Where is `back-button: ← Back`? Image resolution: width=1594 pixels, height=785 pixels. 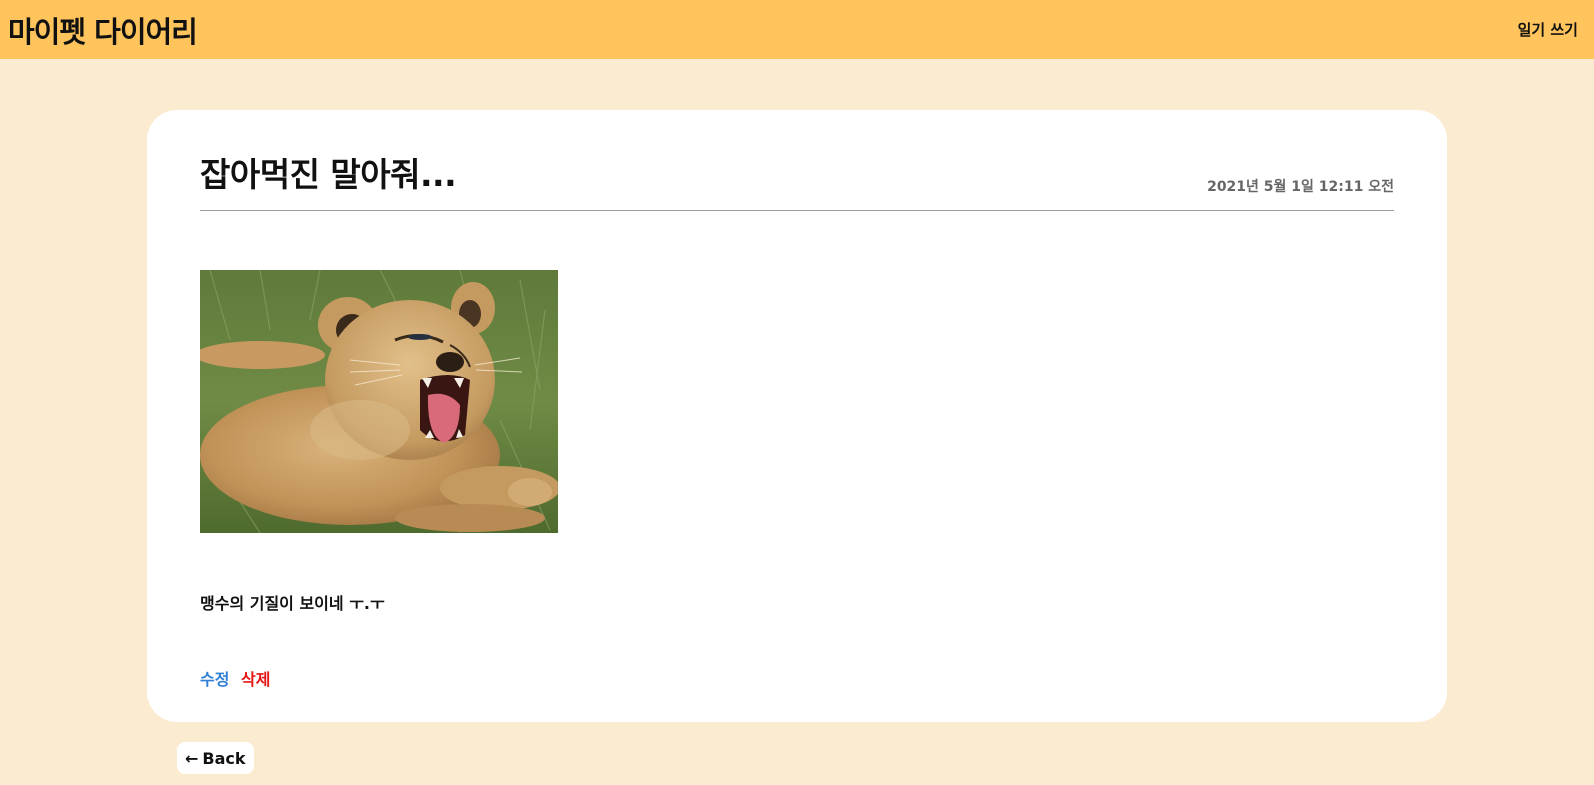
back-button: ← Back is located at coordinates (215, 758).